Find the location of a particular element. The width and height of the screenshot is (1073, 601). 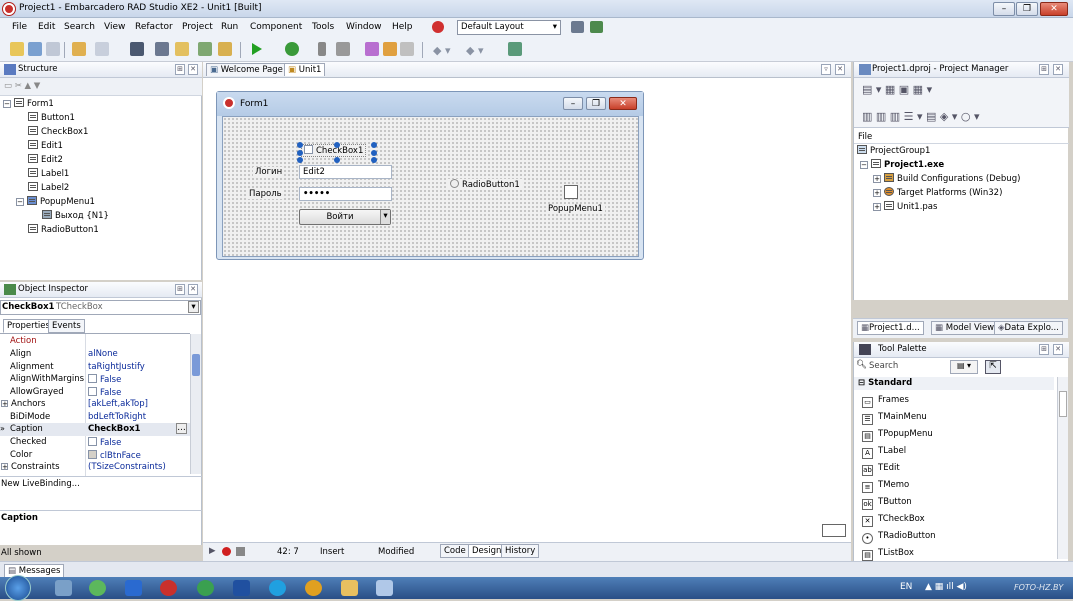

back-icon: ◆ ▾ is located at coordinates (441, 50).